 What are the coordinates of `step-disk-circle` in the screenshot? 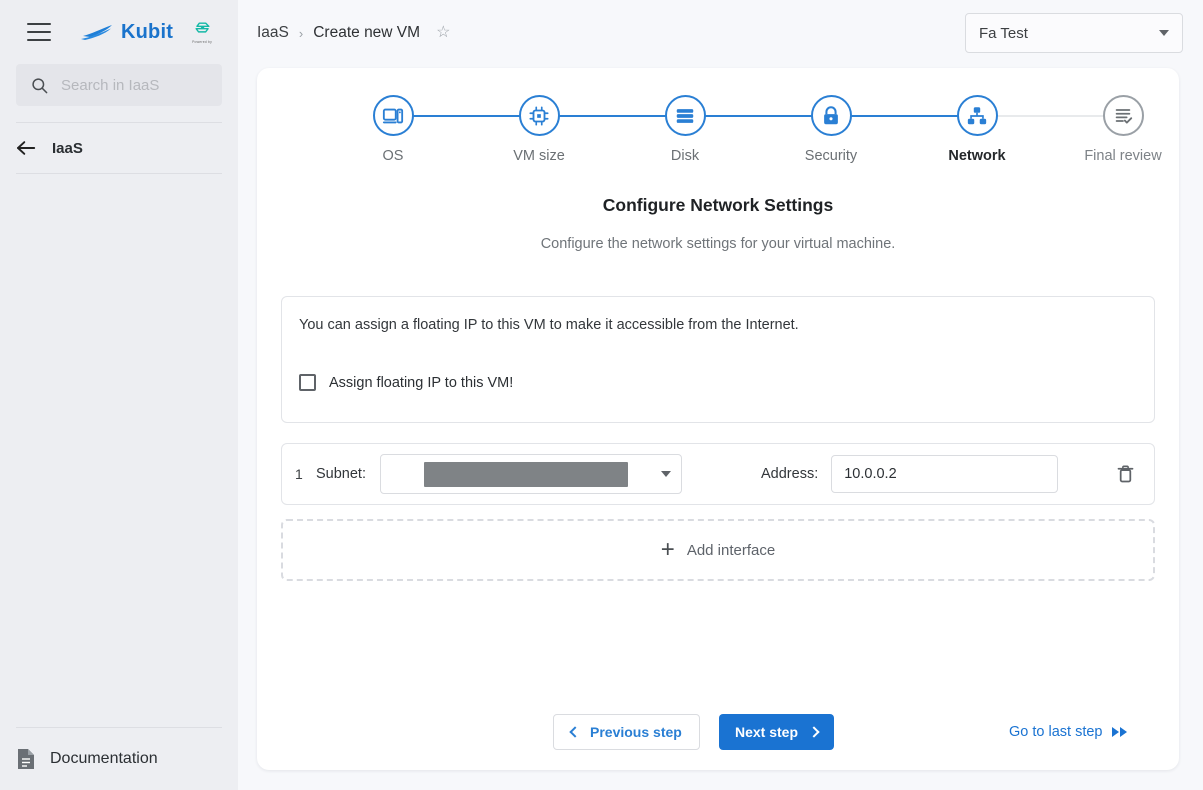 It's located at (685, 115).